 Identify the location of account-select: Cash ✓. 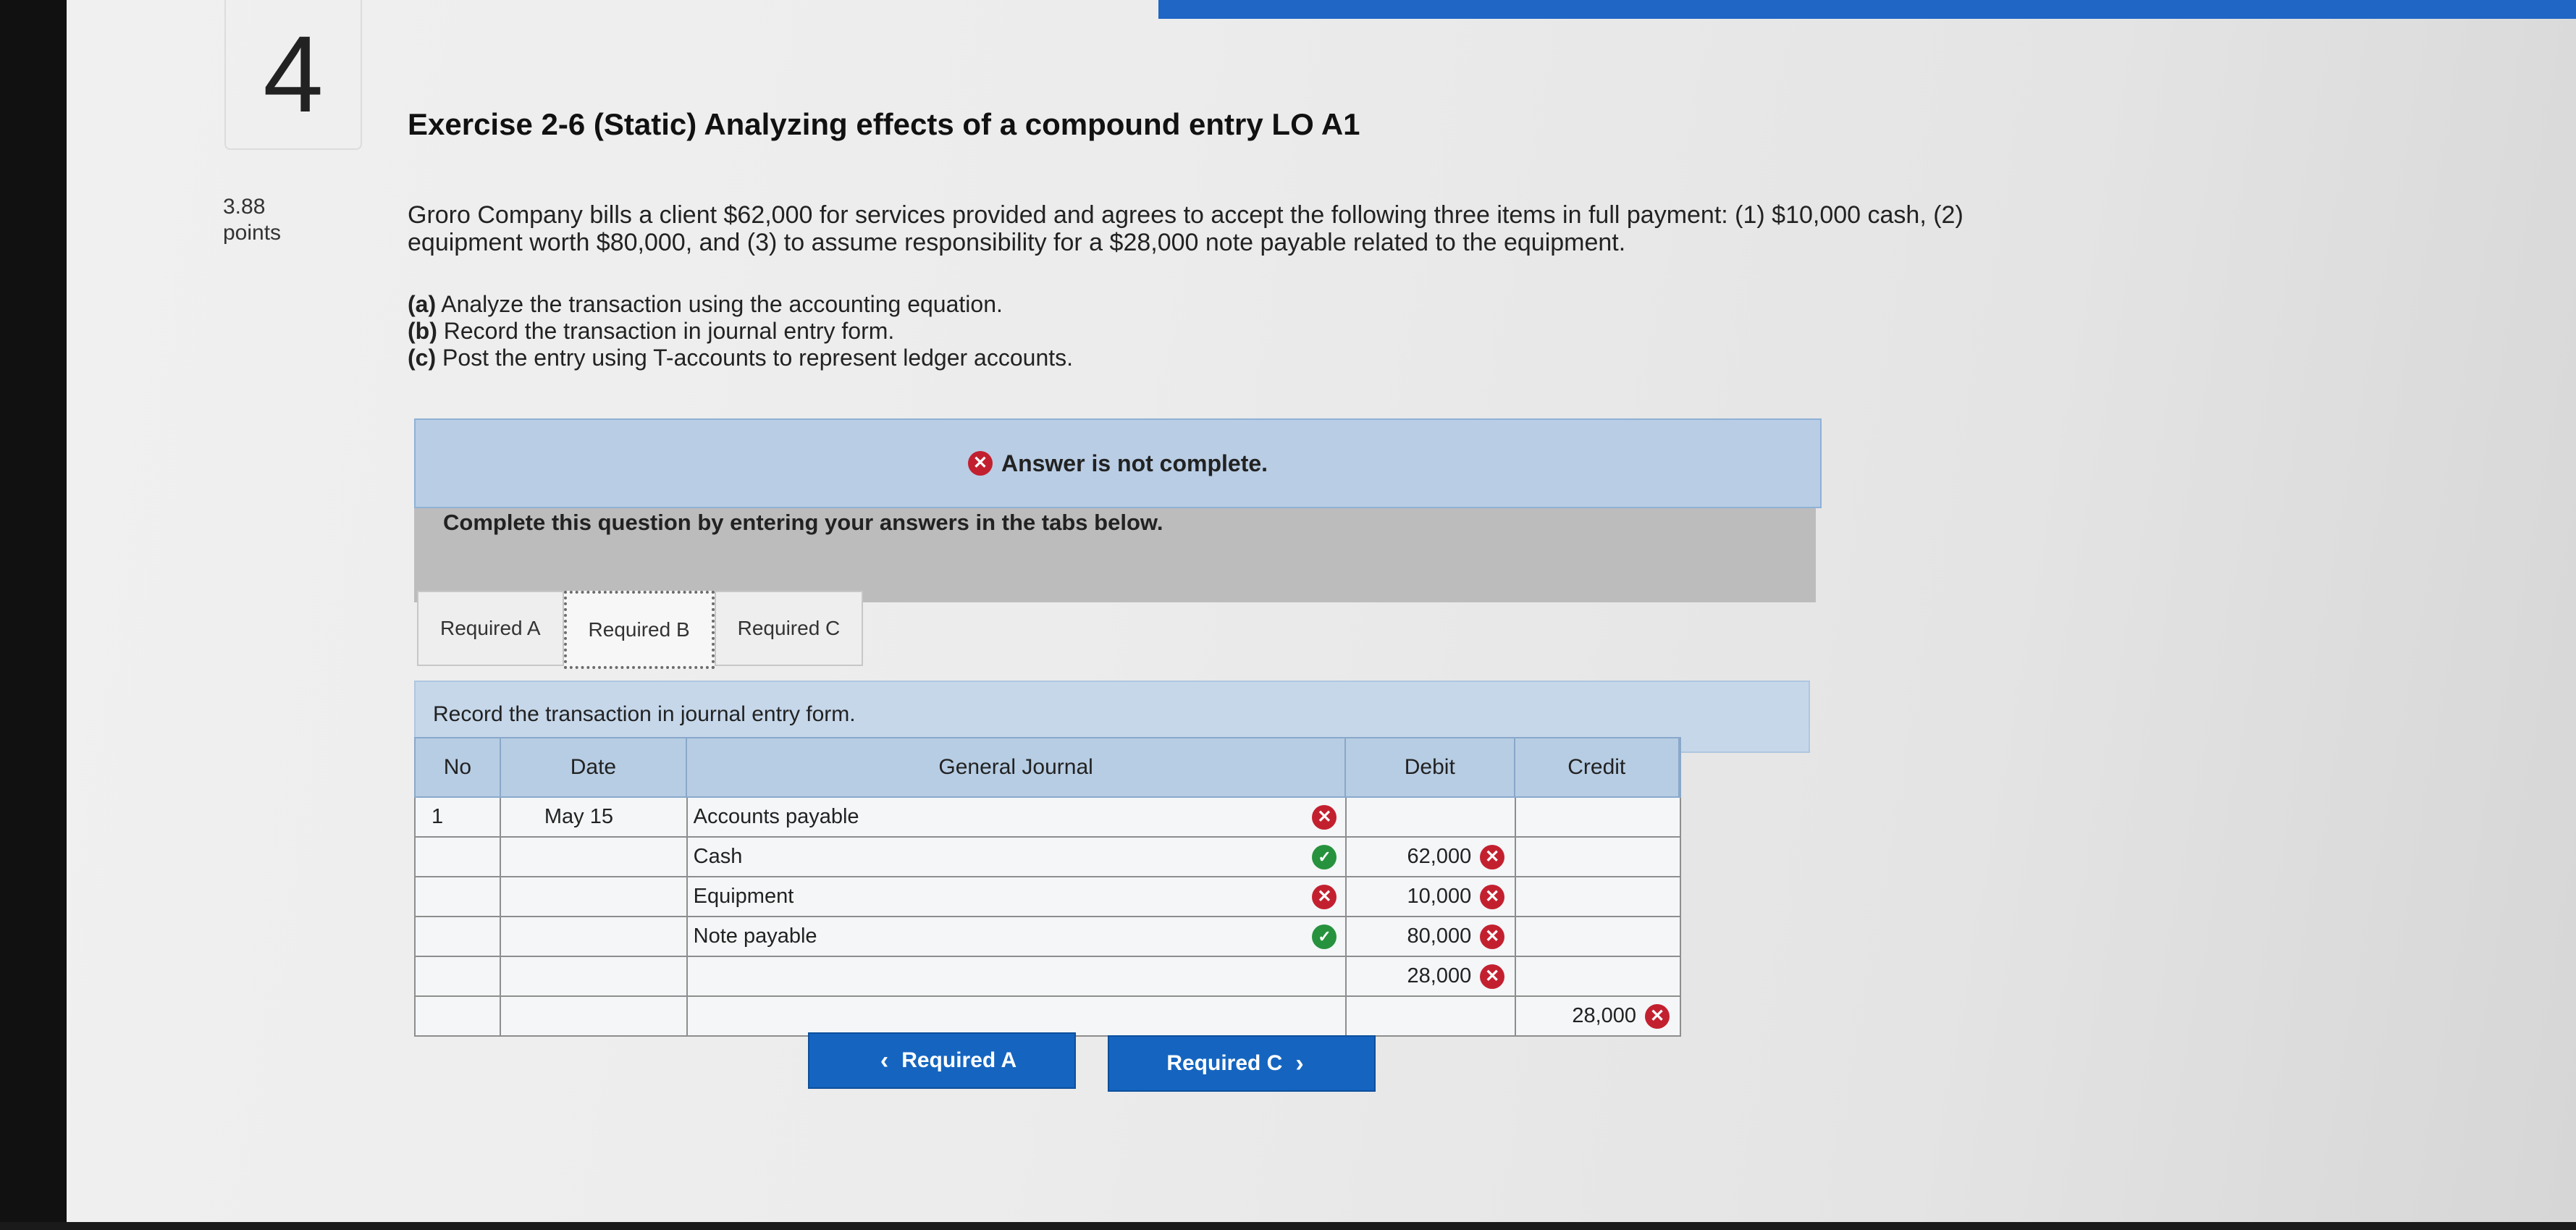
(1017, 857).